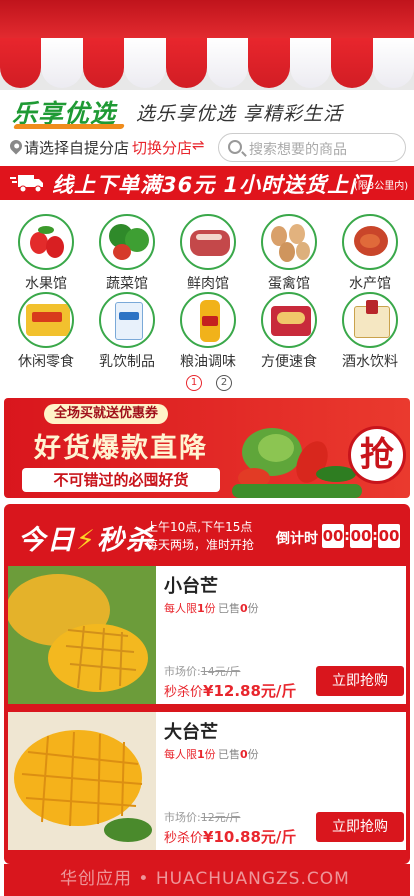 The height and width of the screenshot is (896, 414). Describe the element at coordinates (297, 539) in the screenshot. I see `countdown-label: 倒计时` at that location.